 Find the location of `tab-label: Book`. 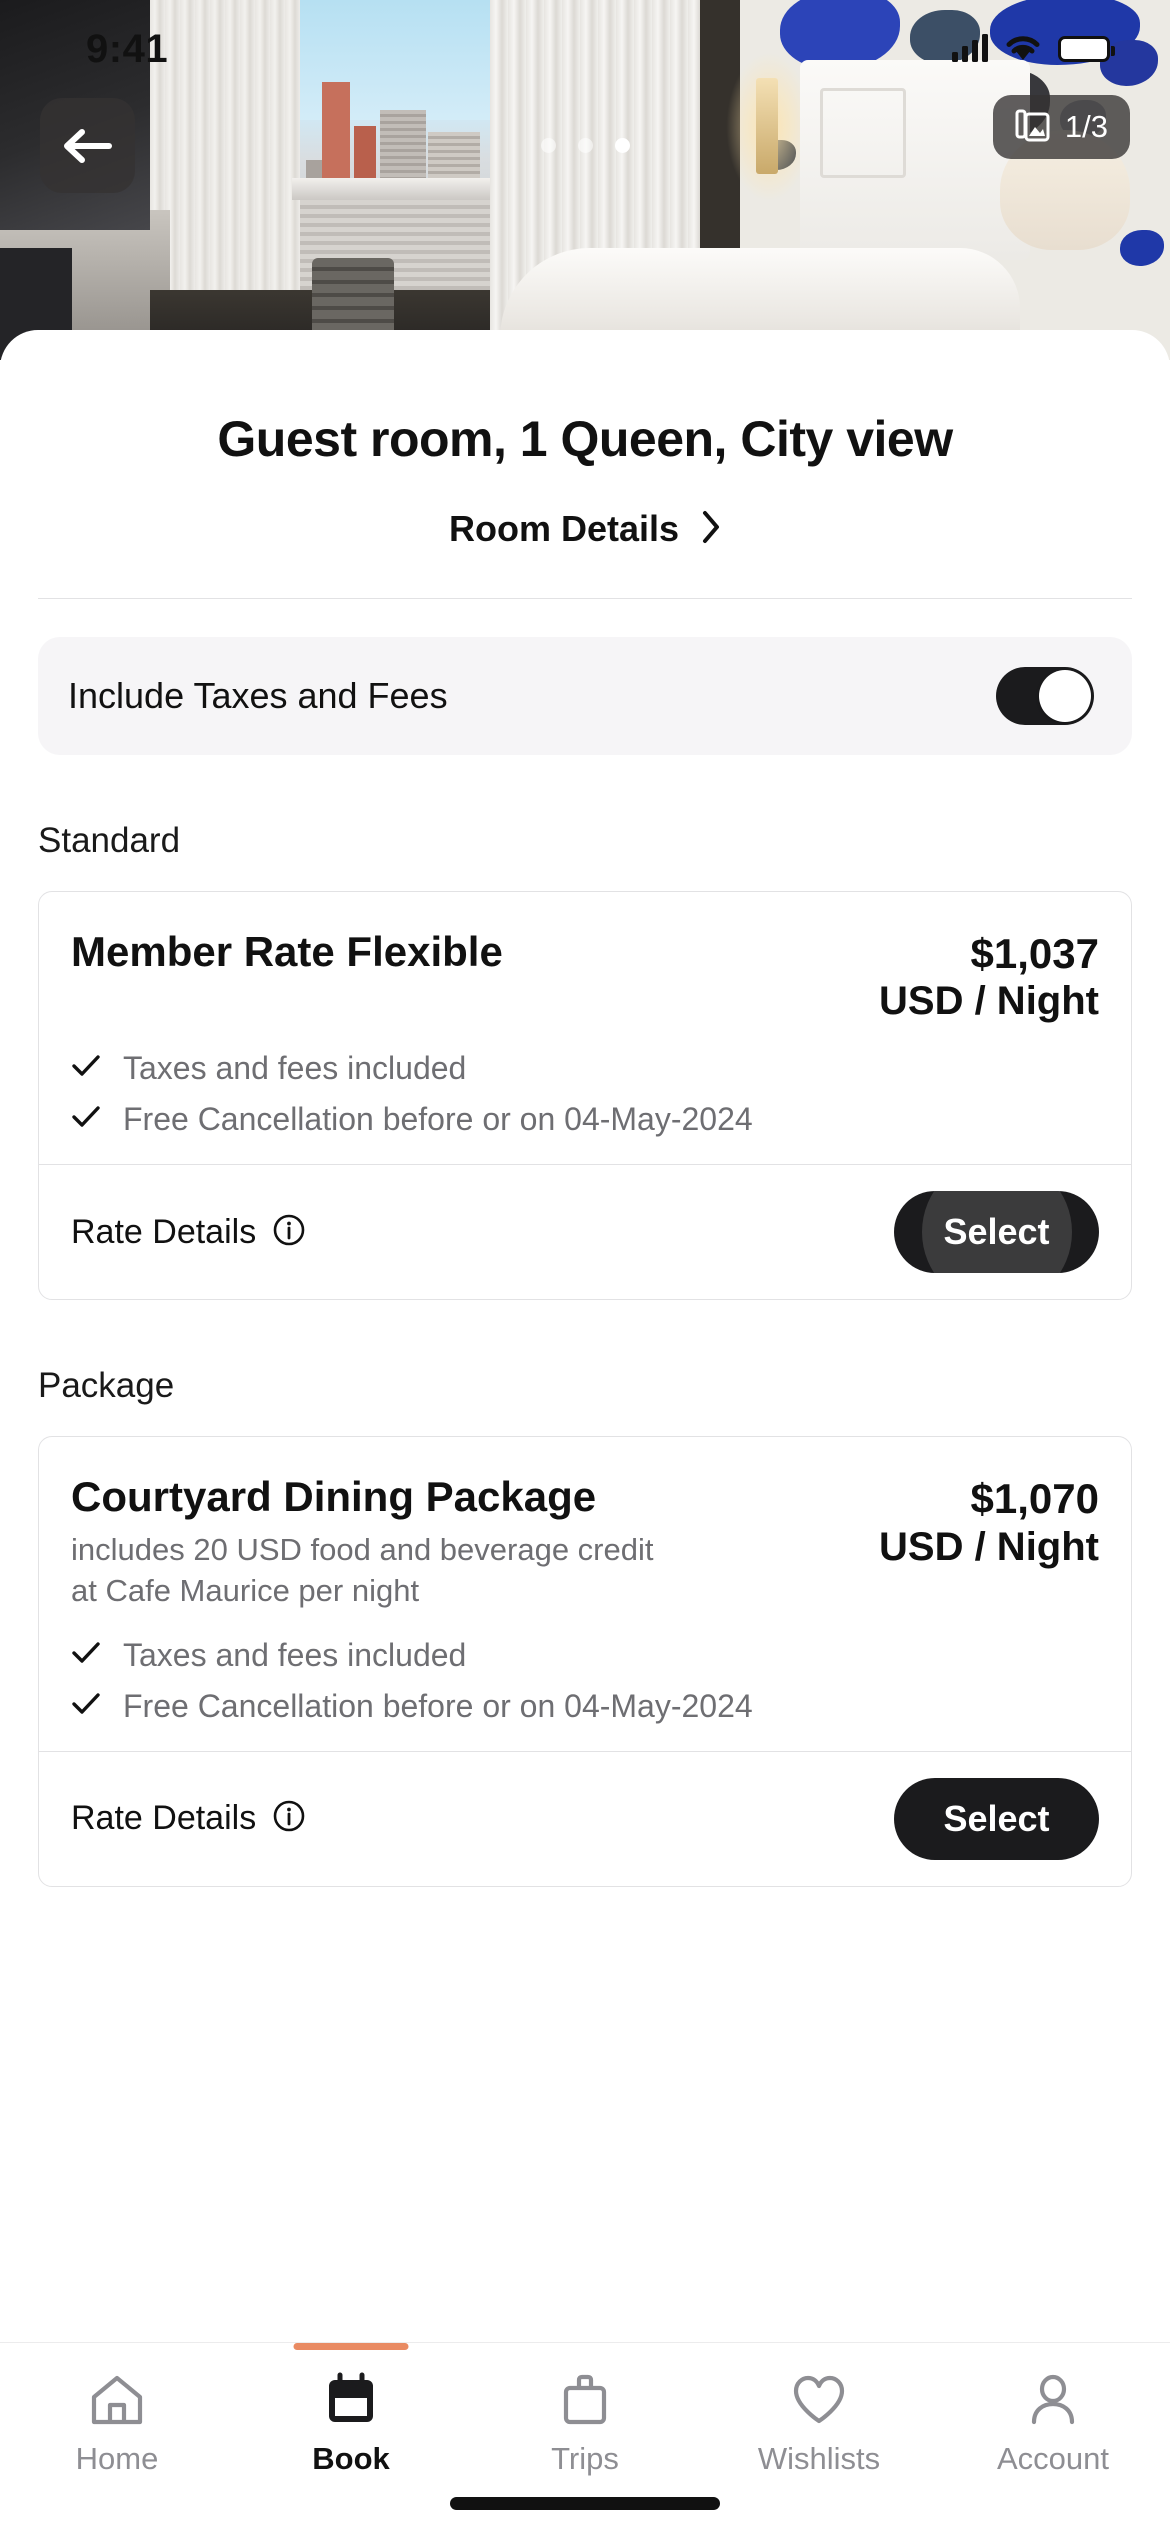

tab-label: Book is located at coordinates (351, 2458).